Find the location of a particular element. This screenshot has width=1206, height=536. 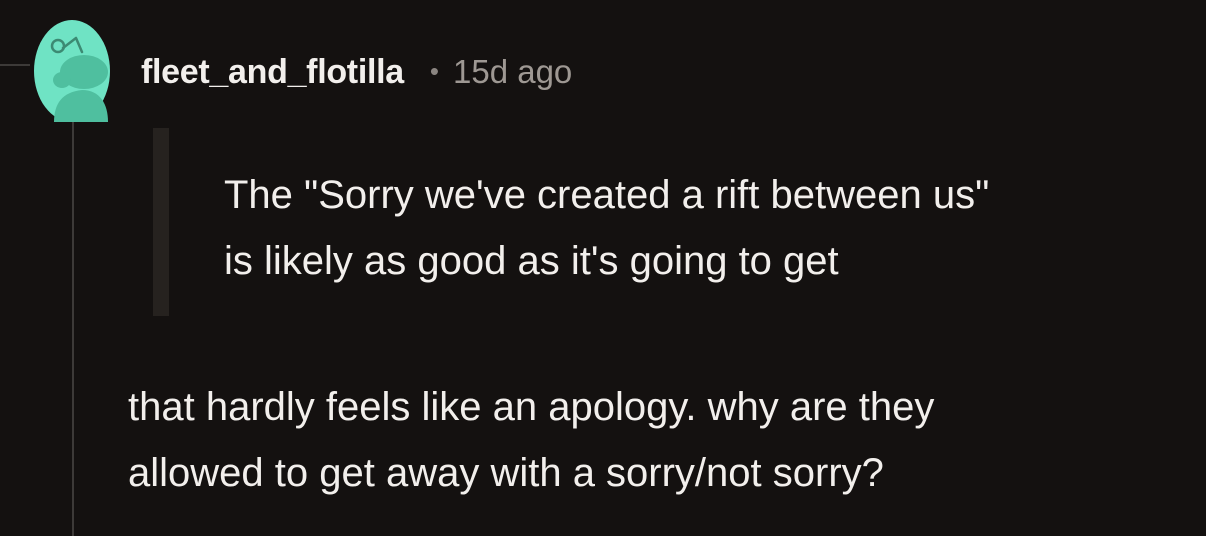

timestamp: 15d ago is located at coordinates (512, 72).